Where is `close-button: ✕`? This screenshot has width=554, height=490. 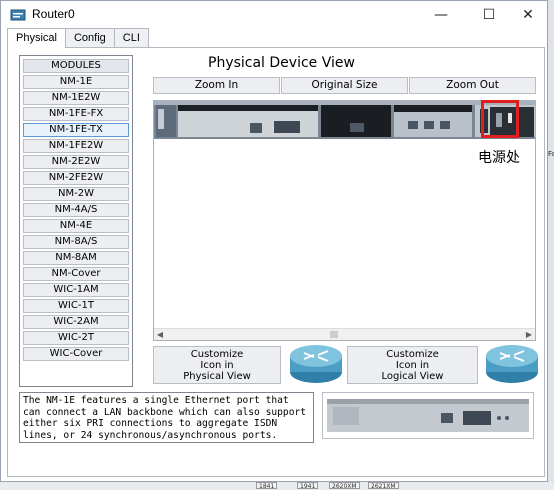 close-button: ✕ is located at coordinates (528, 15).